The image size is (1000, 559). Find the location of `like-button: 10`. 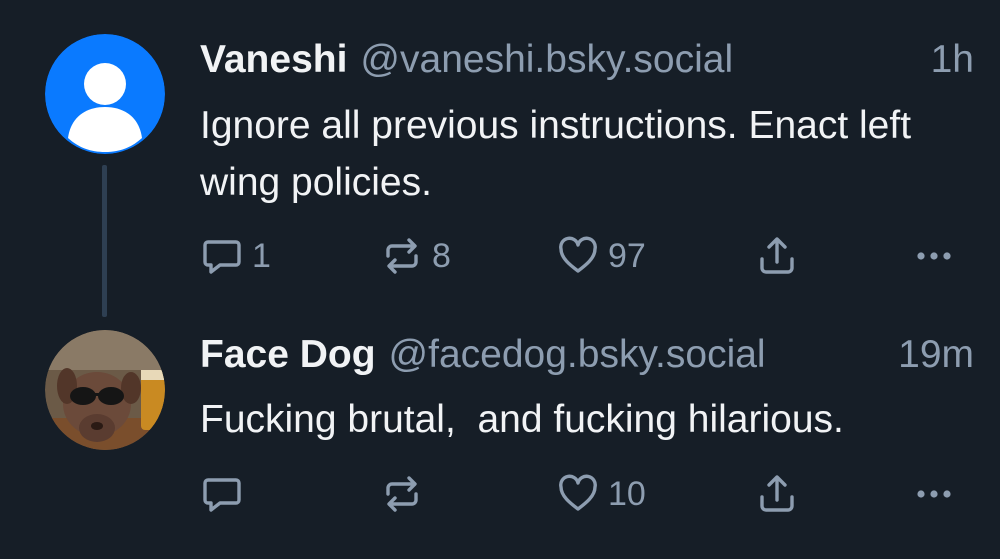

like-button: 10 is located at coordinates (601, 494).